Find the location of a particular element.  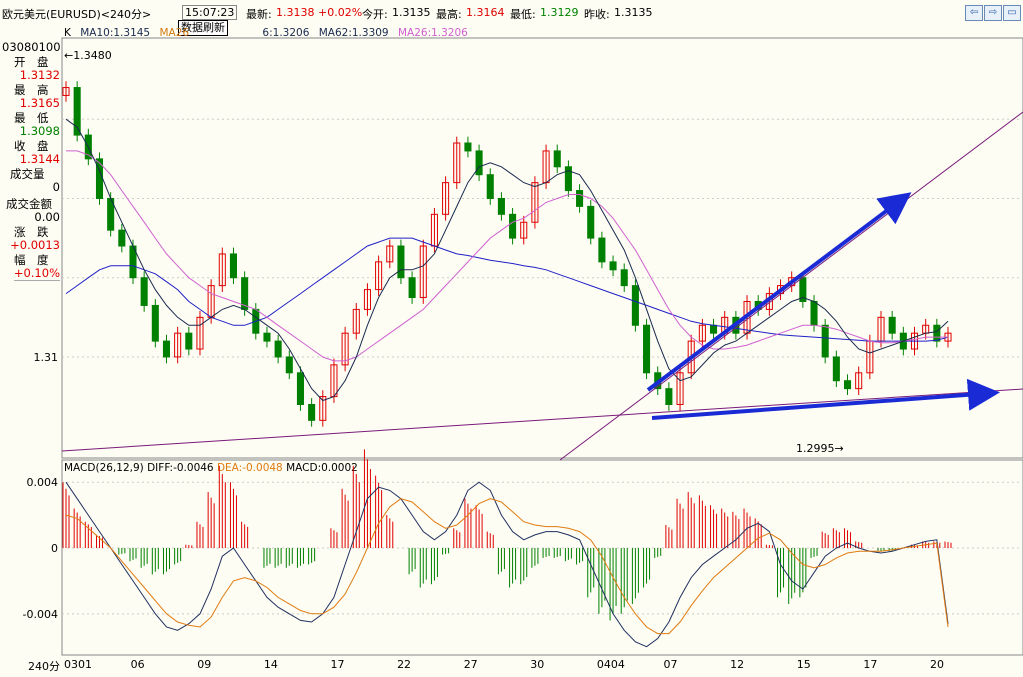

period-label: 240分 is located at coordinates (44, 666).